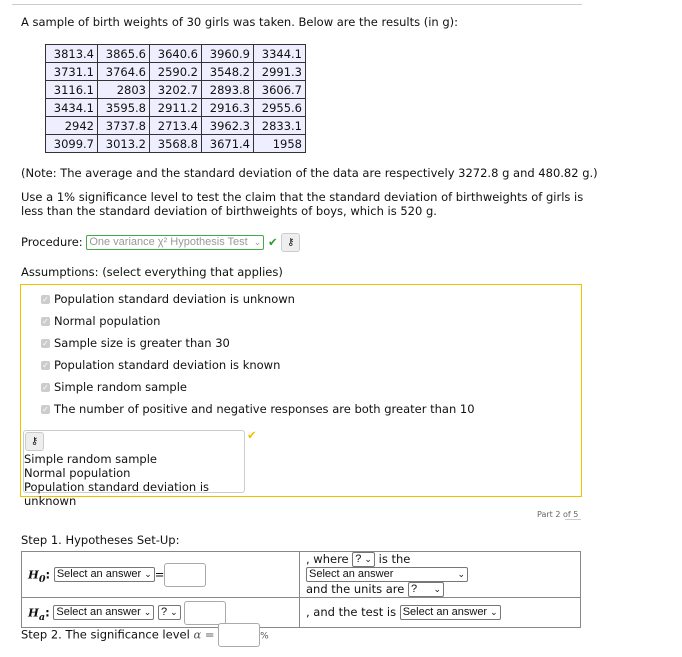 This screenshot has width=682, height=657. Describe the element at coordinates (239, 635) in the screenshot. I see `alpha-input` at that location.